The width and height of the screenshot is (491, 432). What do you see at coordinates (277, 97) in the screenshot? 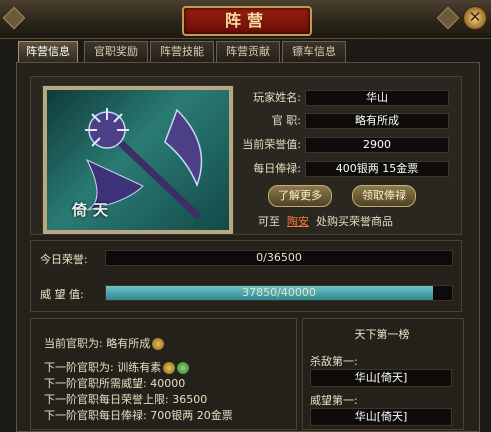
I see `player-name-label: 玩家姓名:` at bounding box center [277, 97].